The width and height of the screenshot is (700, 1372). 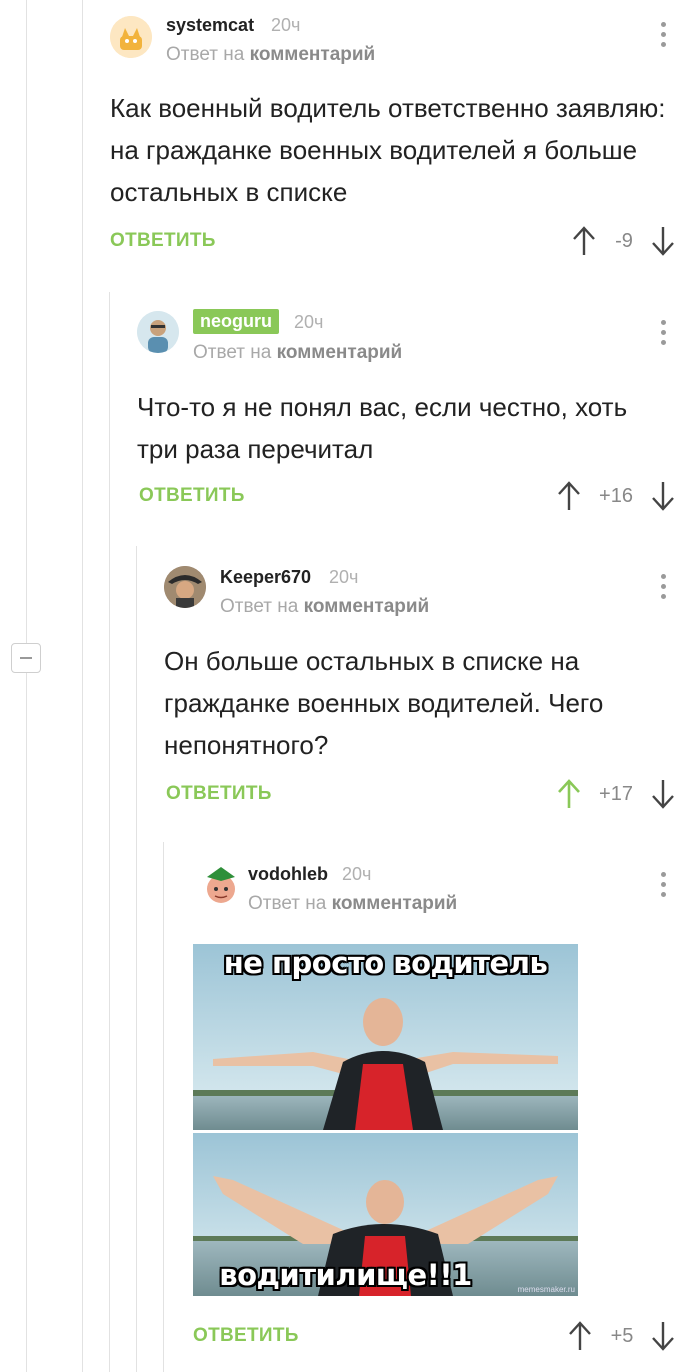 What do you see at coordinates (616, 794) in the screenshot?
I see `rating-value: +17` at bounding box center [616, 794].